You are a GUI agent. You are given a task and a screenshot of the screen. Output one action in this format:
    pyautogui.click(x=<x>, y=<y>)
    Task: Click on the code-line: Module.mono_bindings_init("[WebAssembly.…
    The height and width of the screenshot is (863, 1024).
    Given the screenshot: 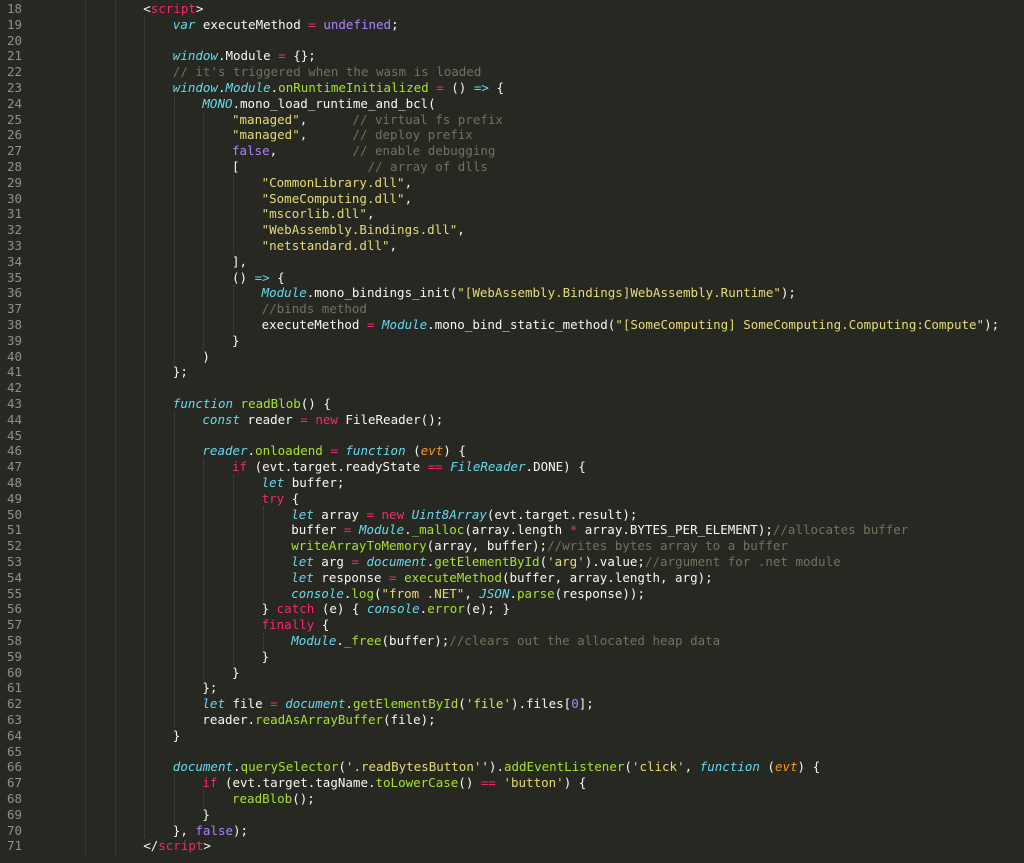 What is the action you would take?
    pyautogui.click(x=543, y=293)
    